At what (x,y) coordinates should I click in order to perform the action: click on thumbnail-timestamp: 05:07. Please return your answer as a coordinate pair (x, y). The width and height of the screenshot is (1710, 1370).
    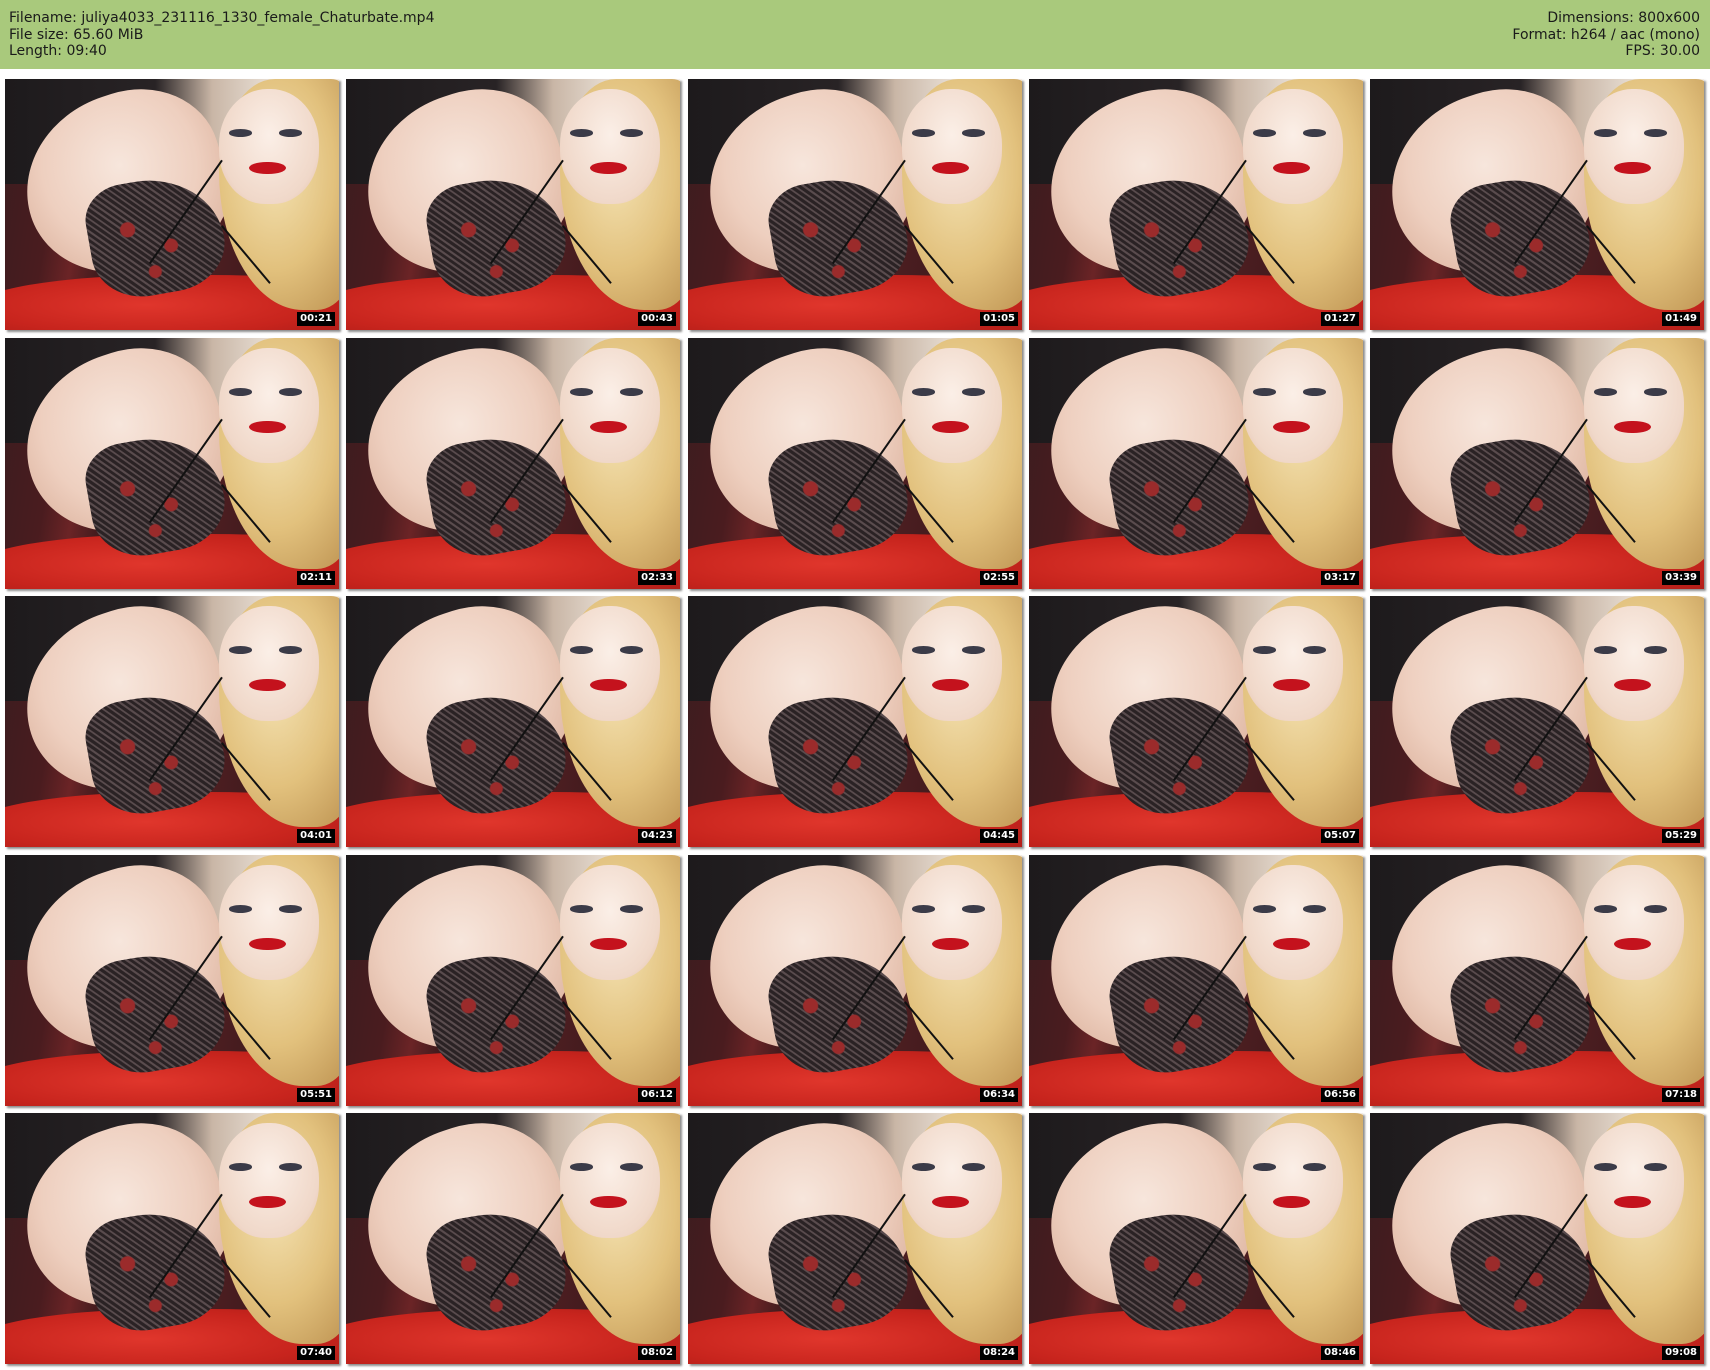
    Looking at the image, I should click on (1340, 836).